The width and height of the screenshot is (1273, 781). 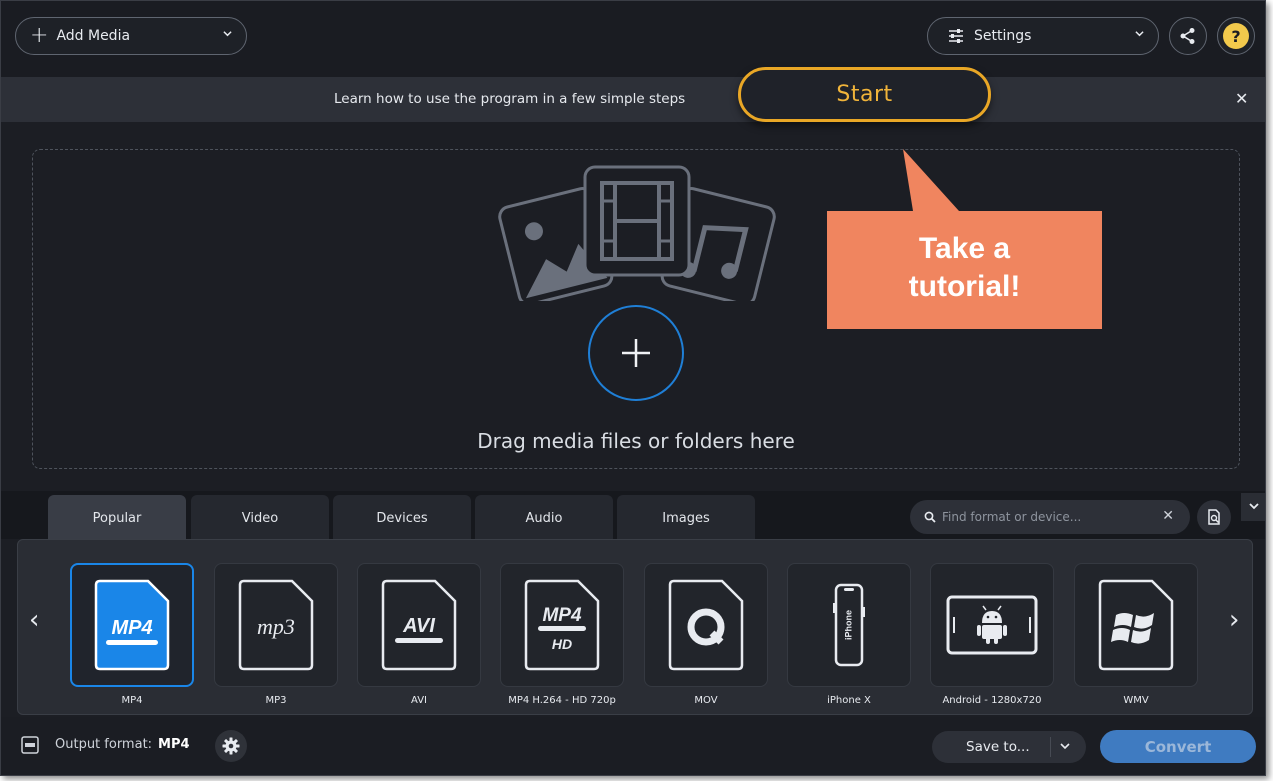 I want to click on chevron-left-icon: ‹, so click(x=34, y=620).